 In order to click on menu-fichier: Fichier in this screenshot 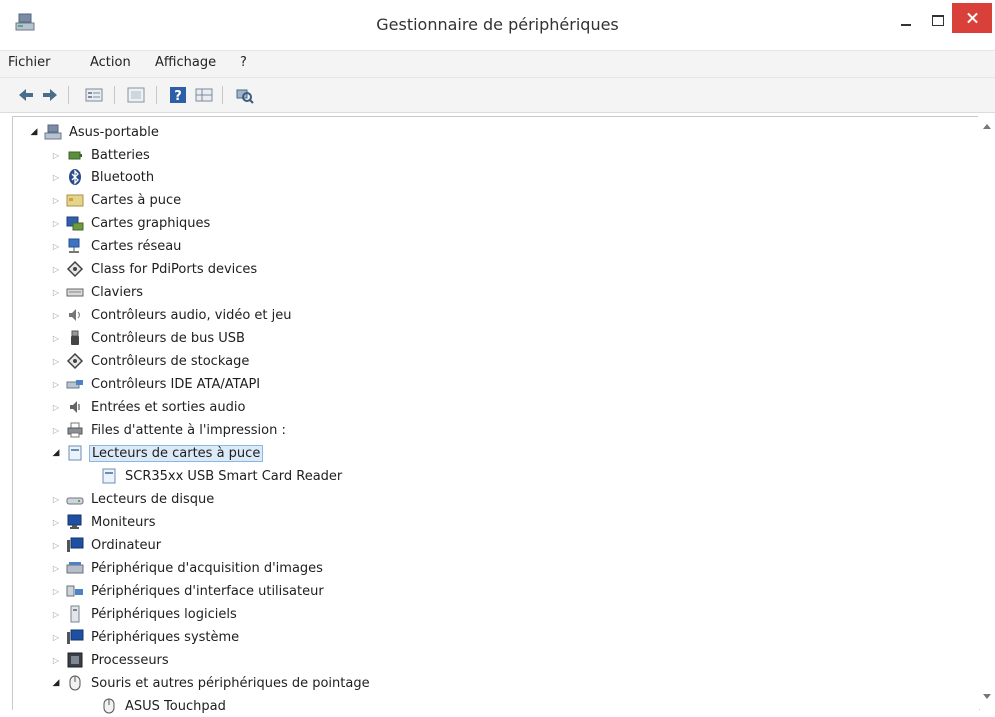, I will do `click(29, 62)`.